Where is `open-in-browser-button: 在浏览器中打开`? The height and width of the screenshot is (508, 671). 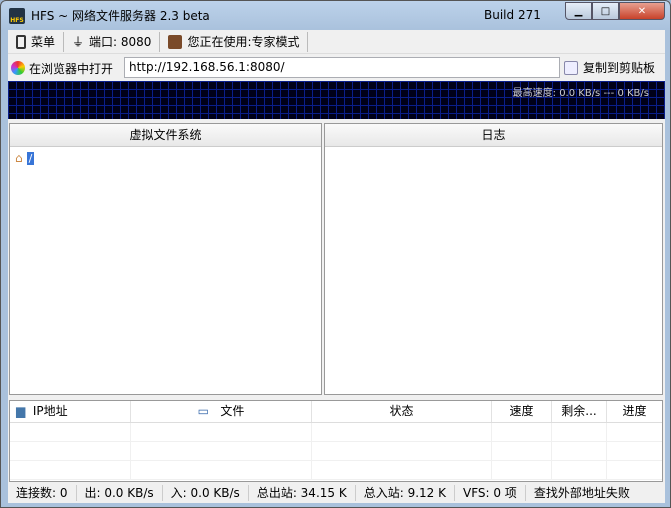 open-in-browser-button: 在浏览器中打开 is located at coordinates (60, 68).